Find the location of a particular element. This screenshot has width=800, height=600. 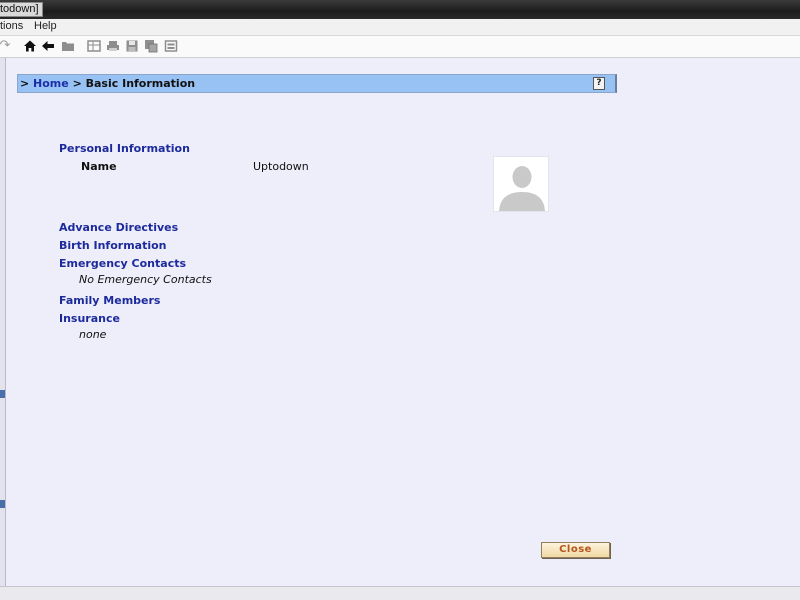

print-icon is located at coordinates (113, 46).